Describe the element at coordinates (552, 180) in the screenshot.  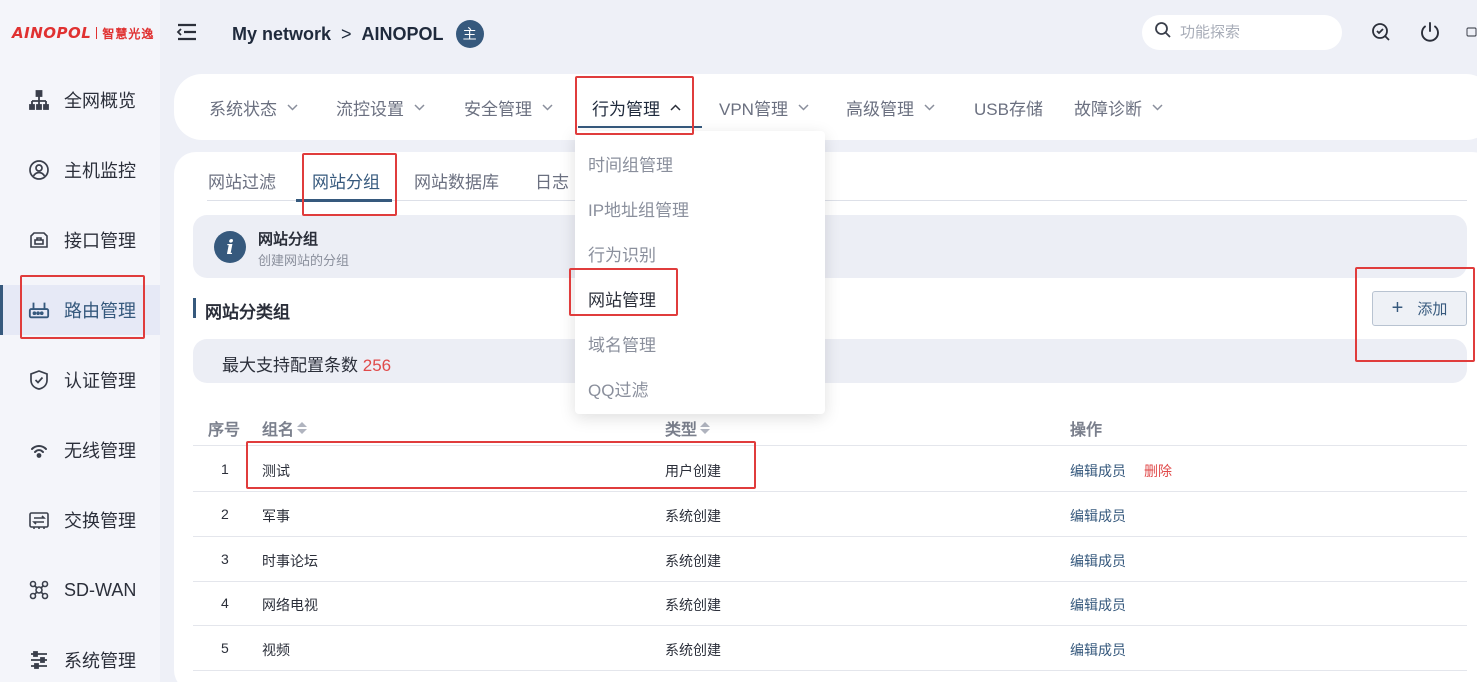
I see `subtab-log: 日志` at that location.